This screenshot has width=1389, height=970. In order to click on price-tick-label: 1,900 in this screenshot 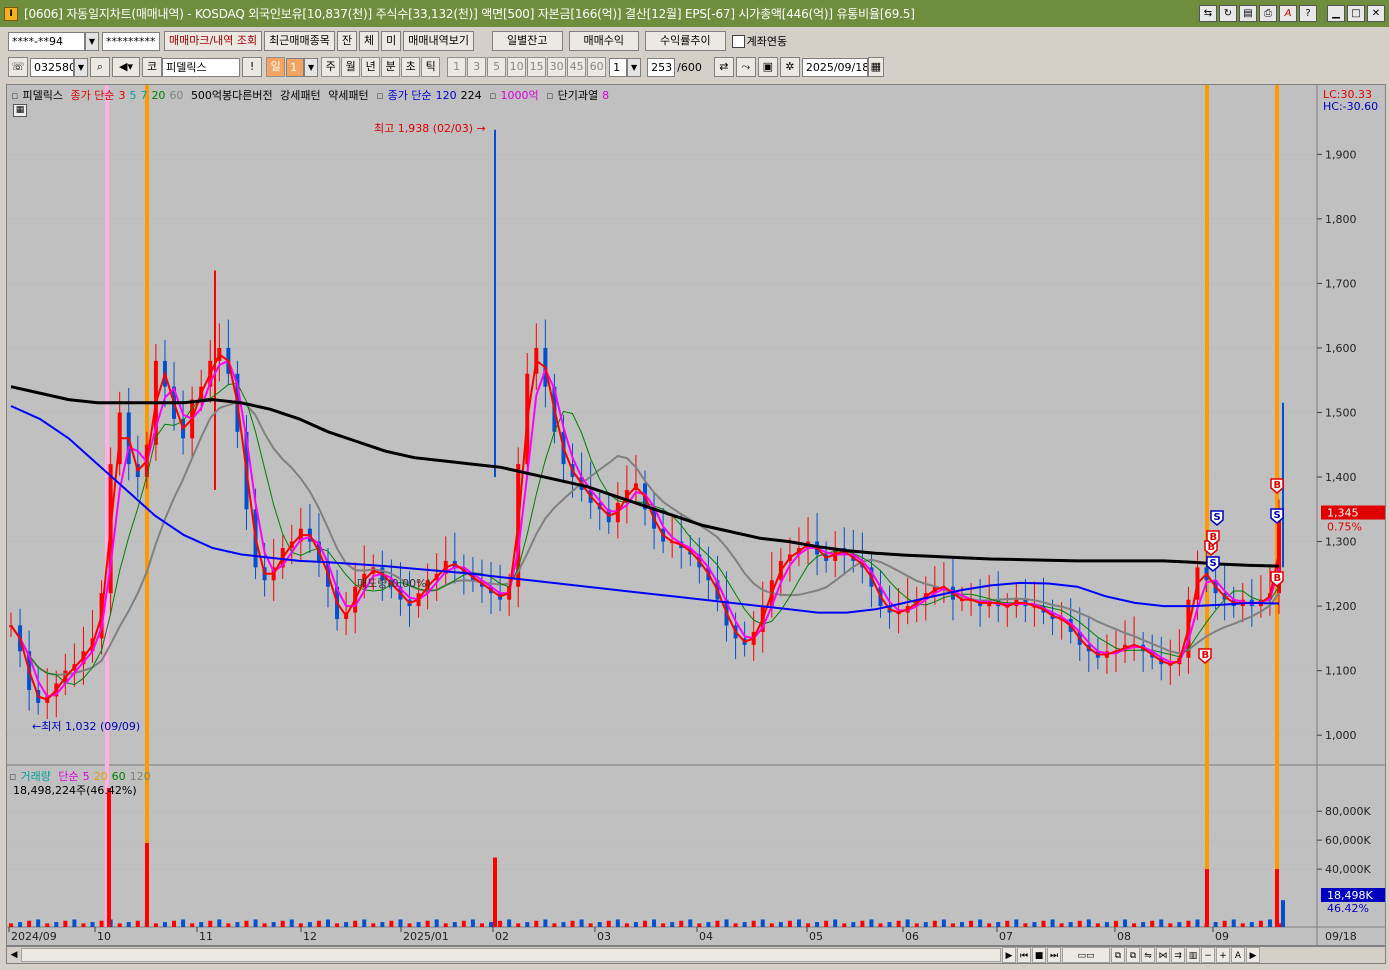, I will do `click(1341, 154)`.